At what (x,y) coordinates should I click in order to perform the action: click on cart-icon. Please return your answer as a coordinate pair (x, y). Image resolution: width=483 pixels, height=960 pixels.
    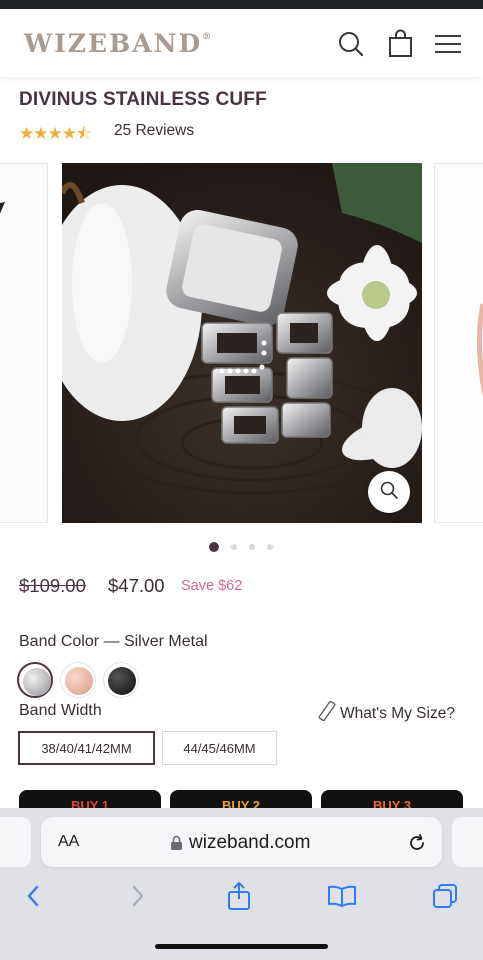
    Looking at the image, I should click on (401, 44).